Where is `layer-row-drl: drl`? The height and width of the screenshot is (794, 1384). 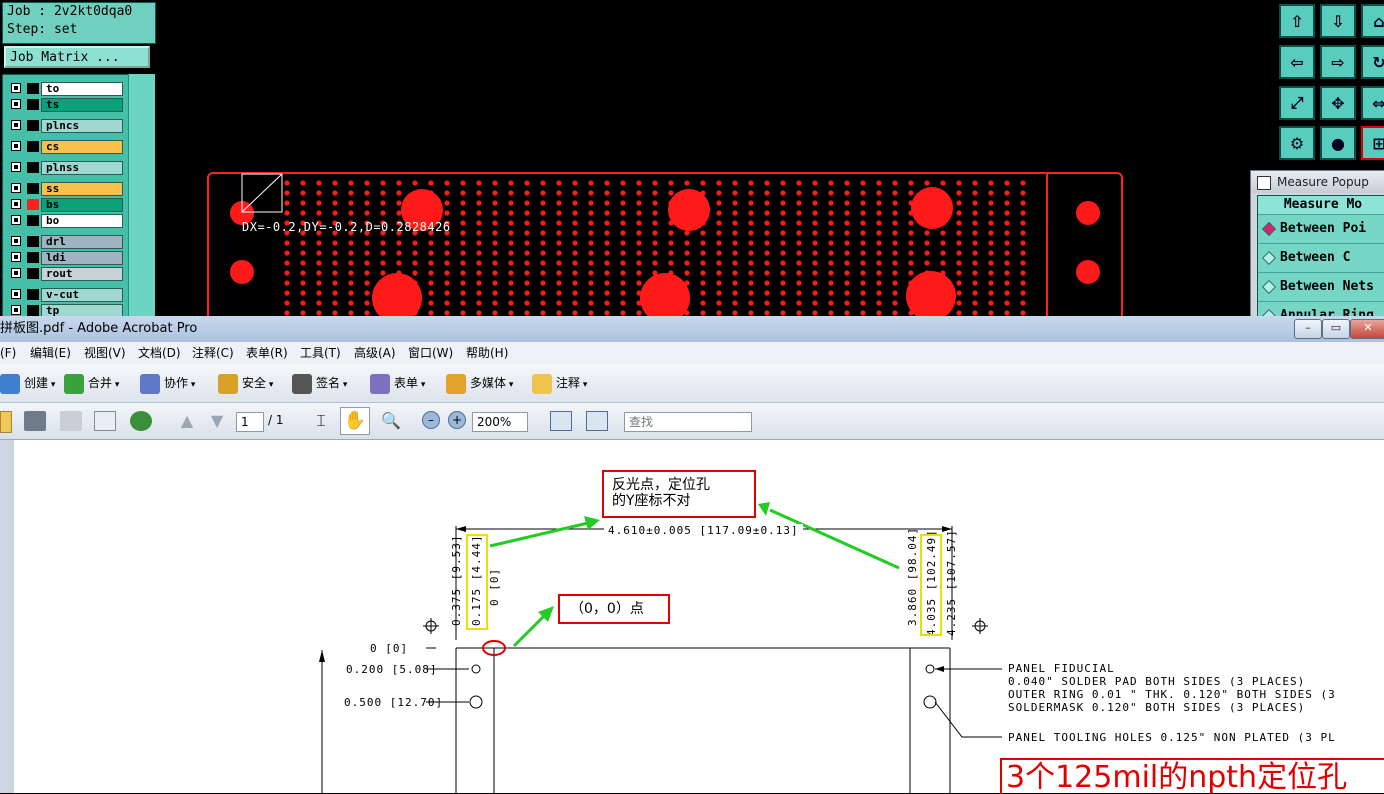 layer-row-drl: drl is located at coordinates (67, 242).